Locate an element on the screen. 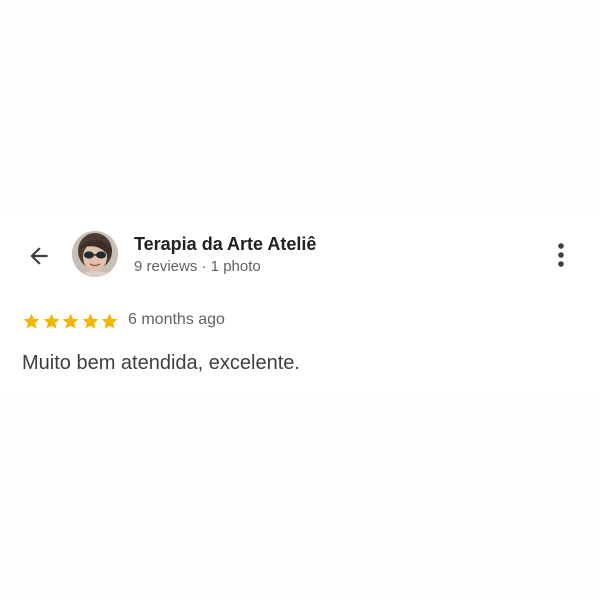 Image resolution: width=600 pixels, height=600 pixels. more-vert-icon is located at coordinates (561, 255).